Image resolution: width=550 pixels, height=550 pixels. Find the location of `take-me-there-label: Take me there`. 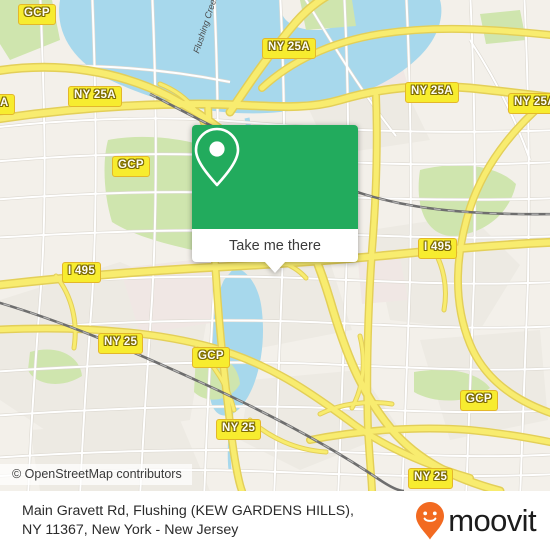

take-me-there-label: Take me there is located at coordinates (275, 245).